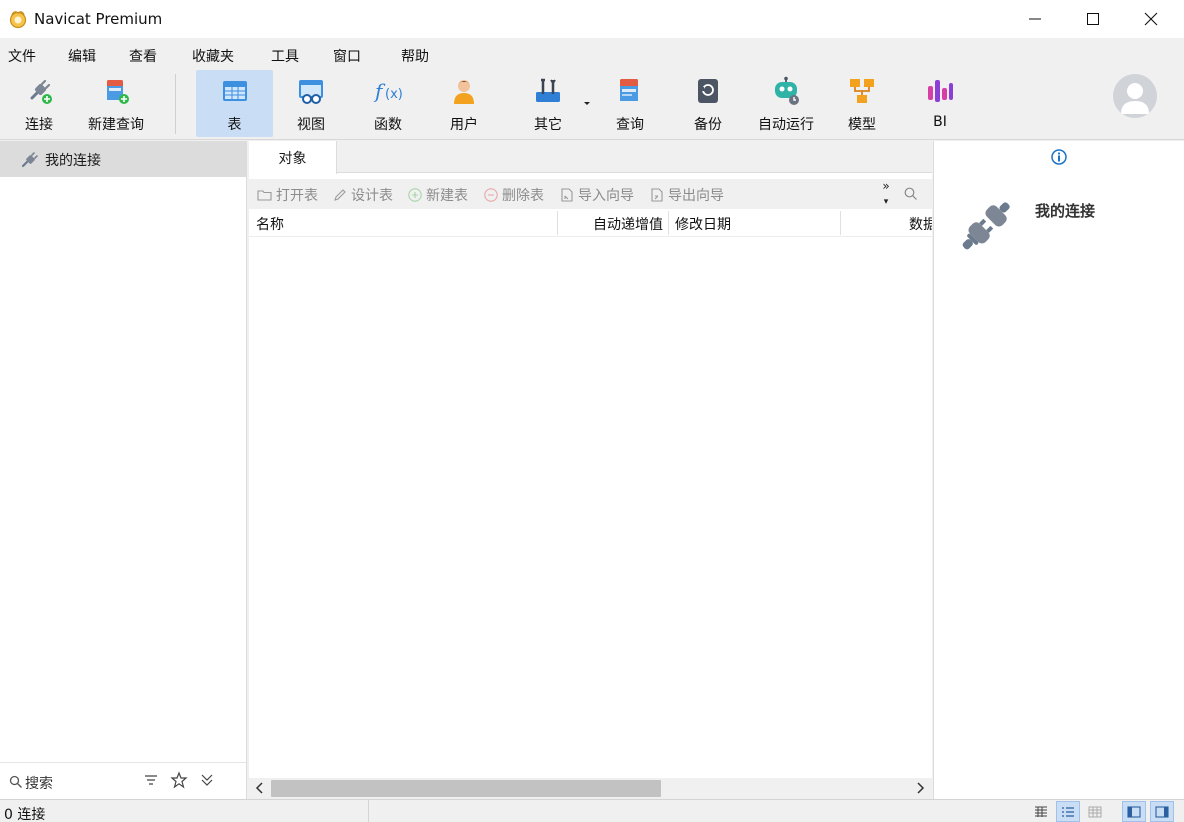 The height and width of the screenshot is (822, 1184). What do you see at coordinates (447, 196) in the screenshot?
I see `new-table-label: 新建表` at bounding box center [447, 196].